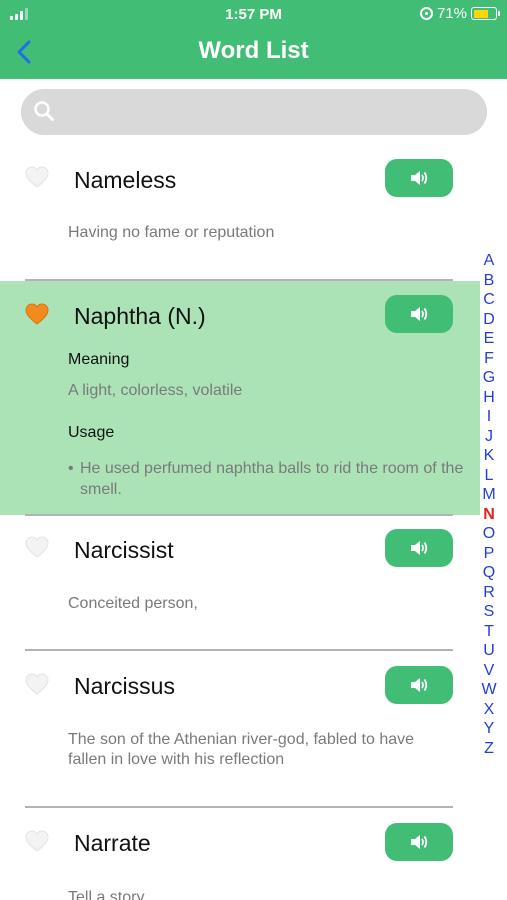 Image resolution: width=507 pixels, height=900 pixels. I want to click on word-title: Narcissus, so click(124, 686).